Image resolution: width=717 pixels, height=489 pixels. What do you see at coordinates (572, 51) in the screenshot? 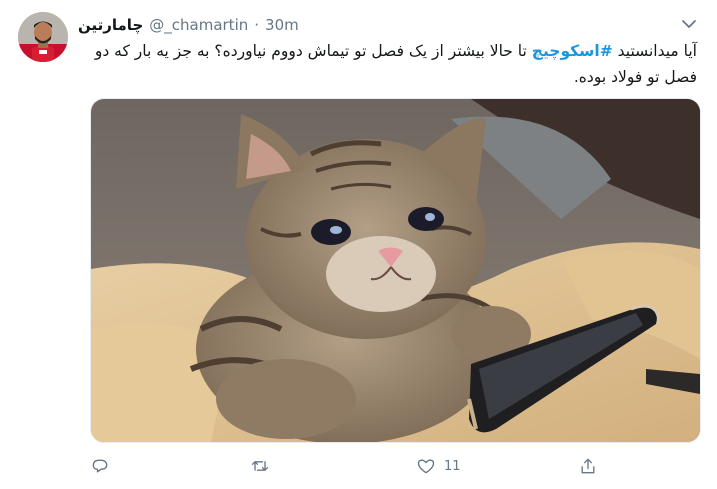
I see `hashtag-link: #اسکوچیچ` at bounding box center [572, 51].